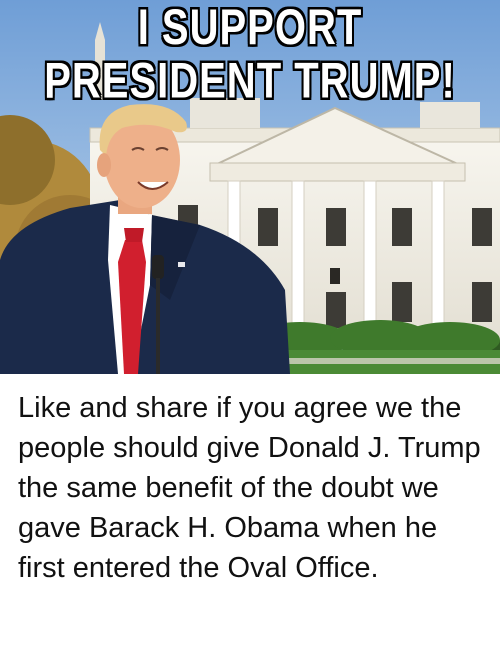 The image size is (500, 661). What do you see at coordinates (181, 264) in the screenshot?
I see `flag-pin` at bounding box center [181, 264].